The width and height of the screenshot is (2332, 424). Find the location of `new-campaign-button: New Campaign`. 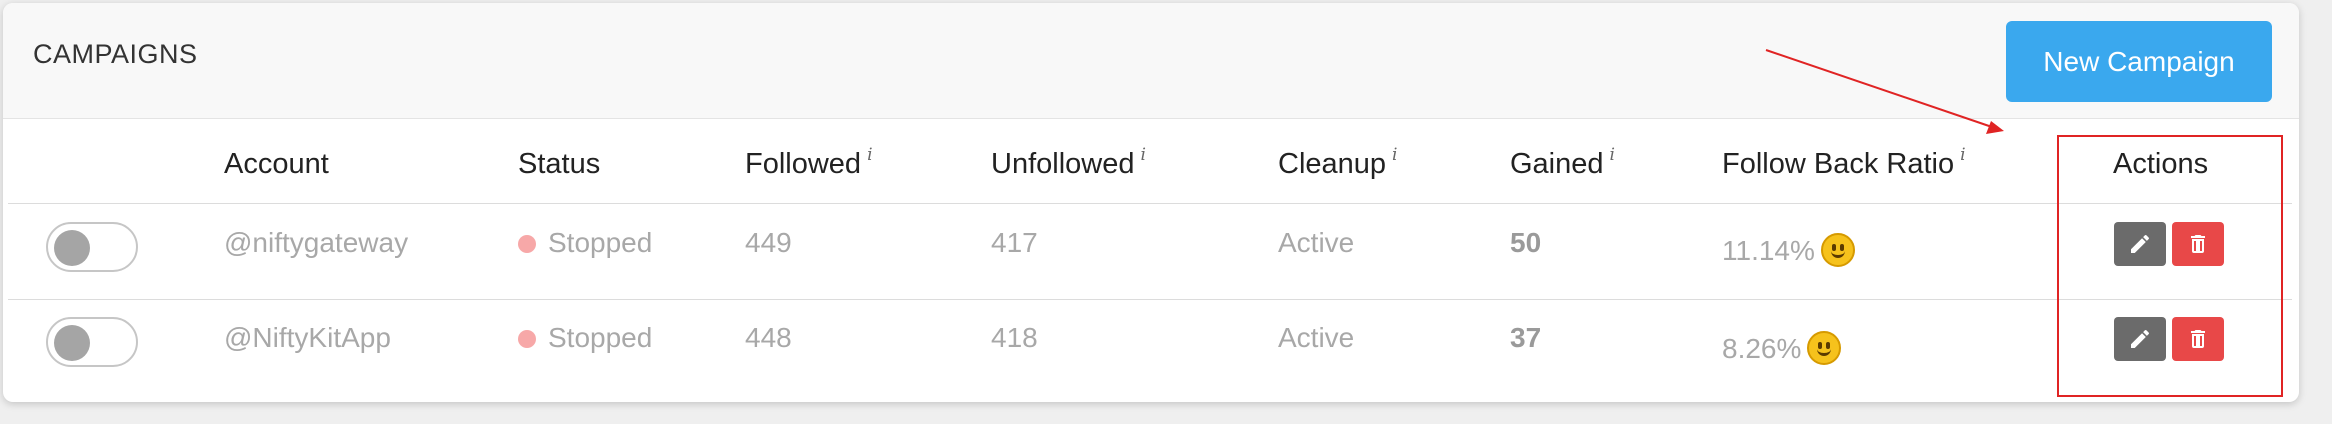

new-campaign-button: New Campaign is located at coordinates (2139, 61).